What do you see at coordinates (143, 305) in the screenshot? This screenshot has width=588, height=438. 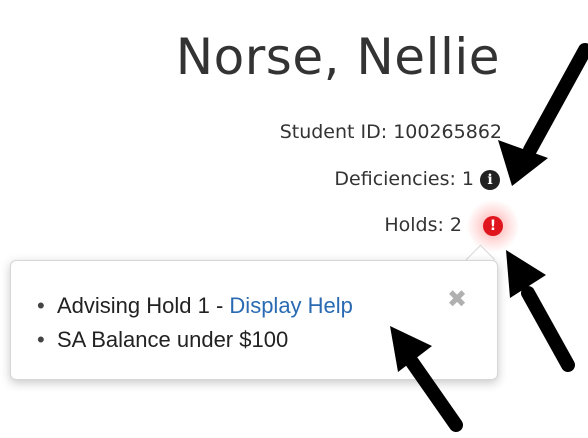 I see `hold-text: Advising Hold 1 -` at bounding box center [143, 305].